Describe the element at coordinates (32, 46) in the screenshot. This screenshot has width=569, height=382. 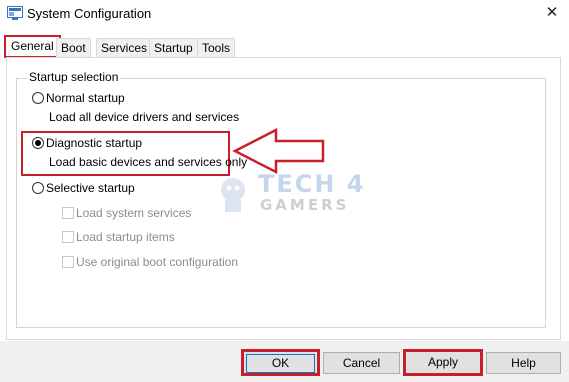
I see `tab-general: General` at that location.